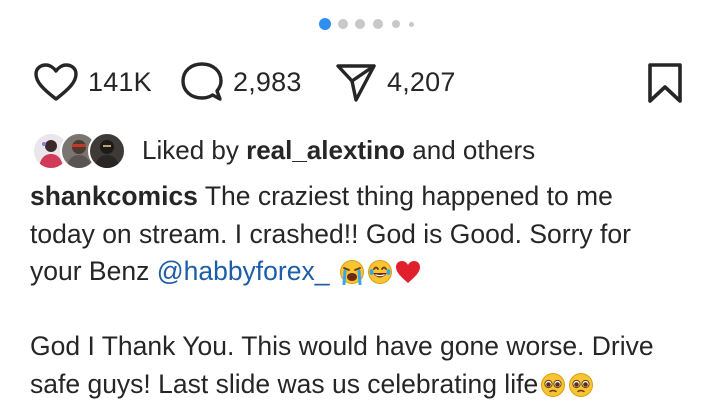  What do you see at coordinates (325, 150) in the screenshot?
I see `liker-username: real_alextino` at bounding box center [325, 150].